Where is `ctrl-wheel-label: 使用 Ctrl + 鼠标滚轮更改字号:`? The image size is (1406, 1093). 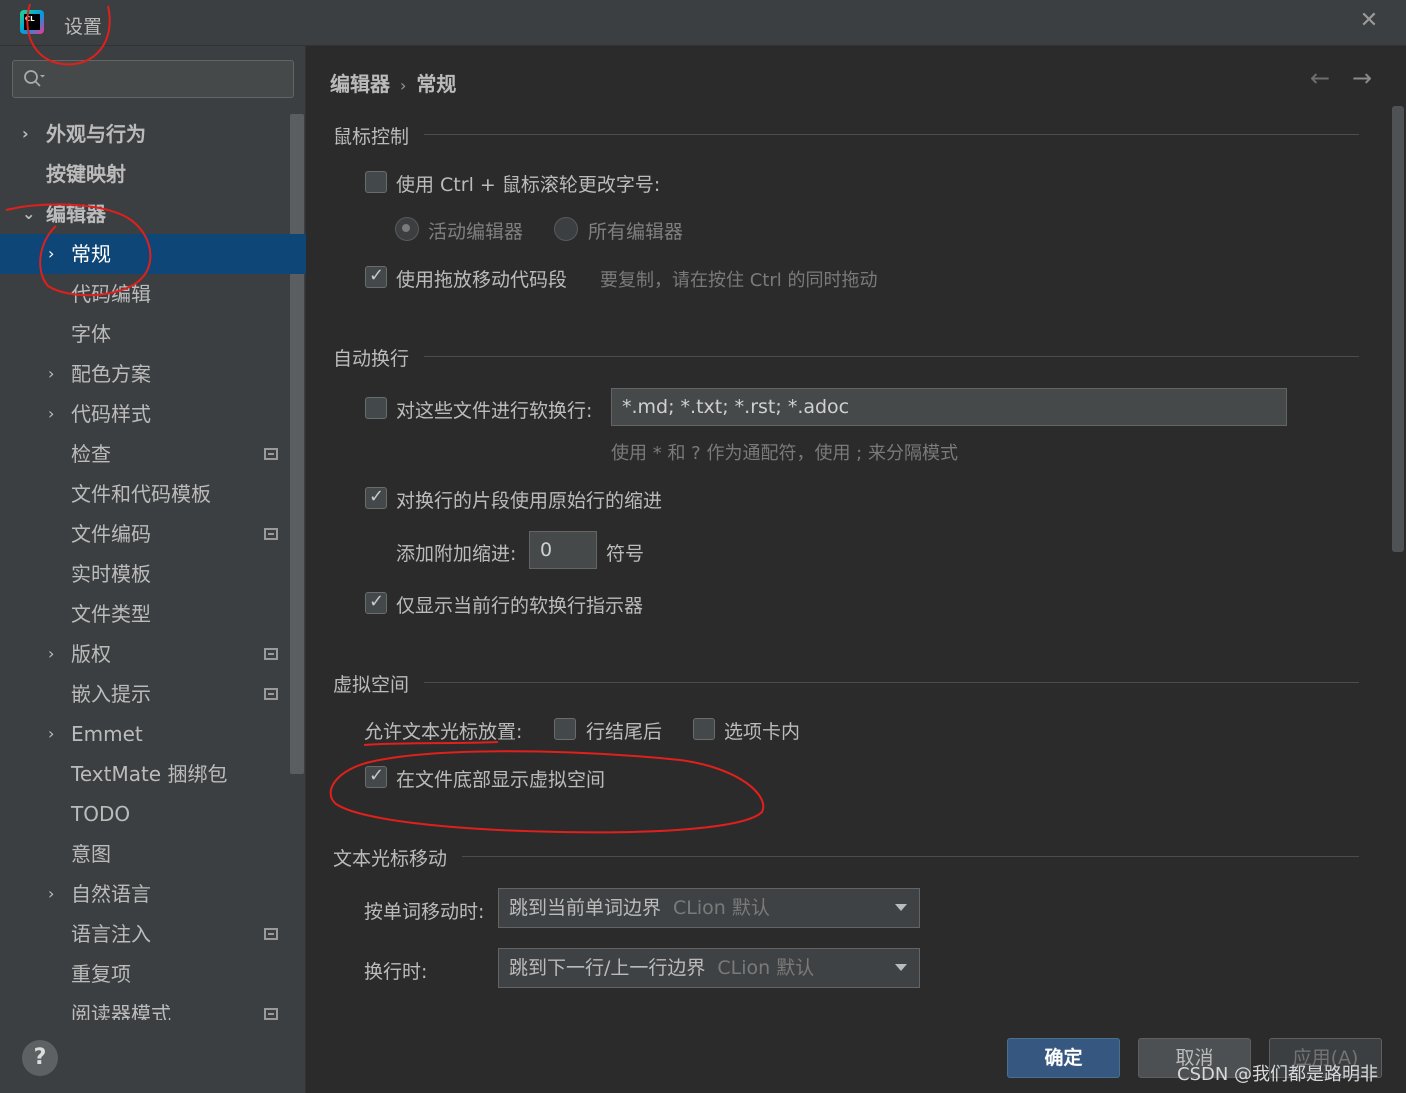 ctrl-wheel-label: 使用 Ctrl + 鼠标滚轮更改字号: is located at coordinates (528, 185).